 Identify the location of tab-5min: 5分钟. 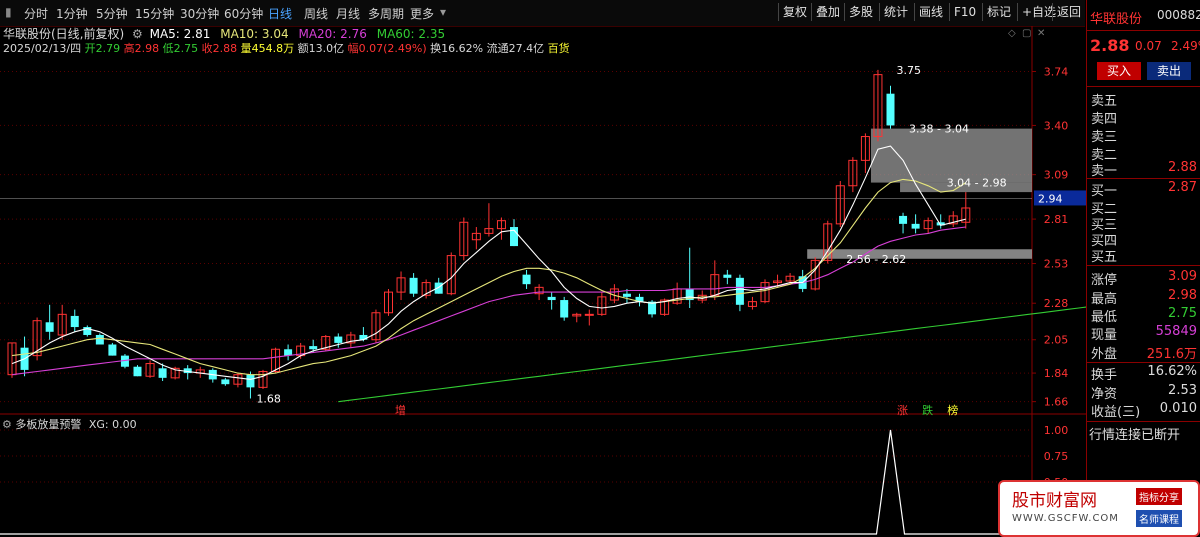
(112, 13).